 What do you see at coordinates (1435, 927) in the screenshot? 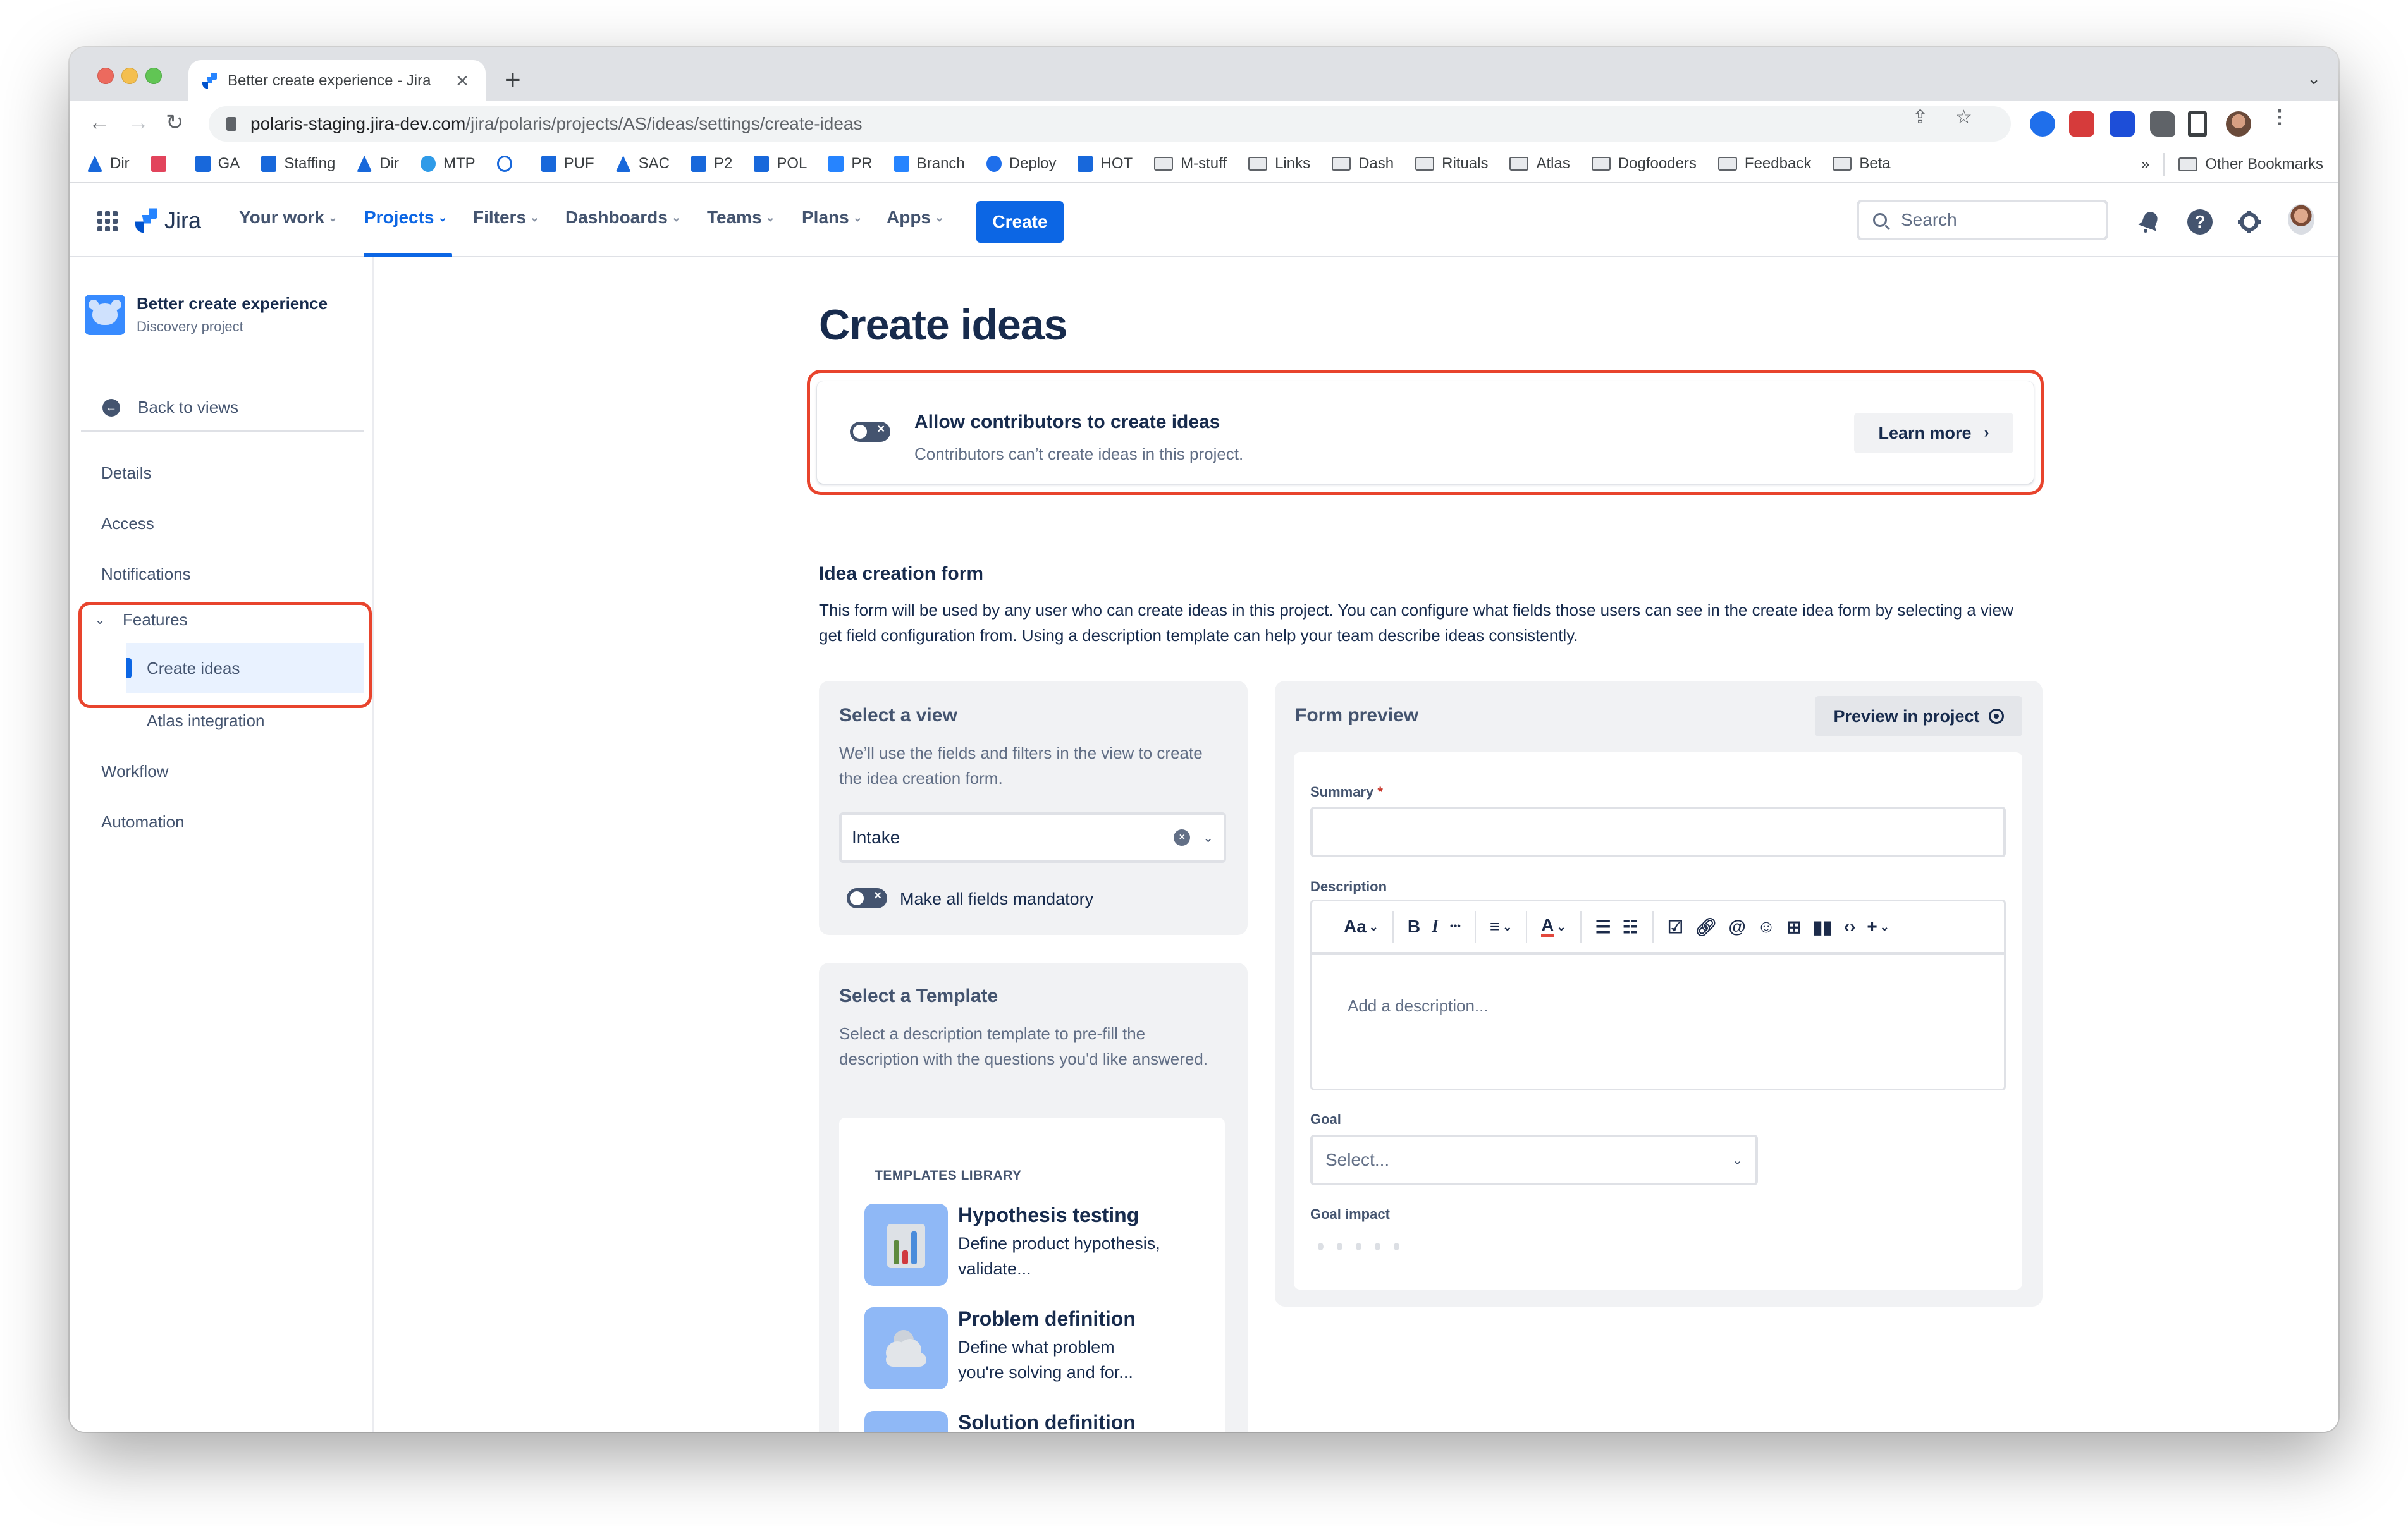
I see `italic-button: I` at bounding box center [1435, 927].